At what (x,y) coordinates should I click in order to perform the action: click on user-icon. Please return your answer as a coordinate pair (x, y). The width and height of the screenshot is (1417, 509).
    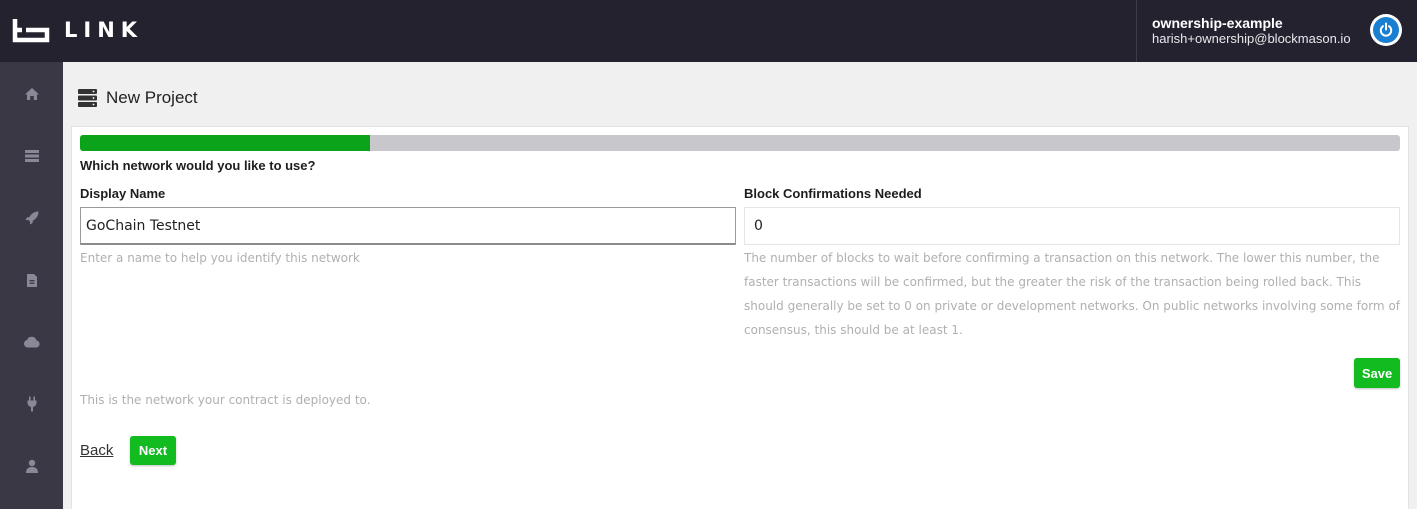
    Looking at the image, I should click on (31, 466).